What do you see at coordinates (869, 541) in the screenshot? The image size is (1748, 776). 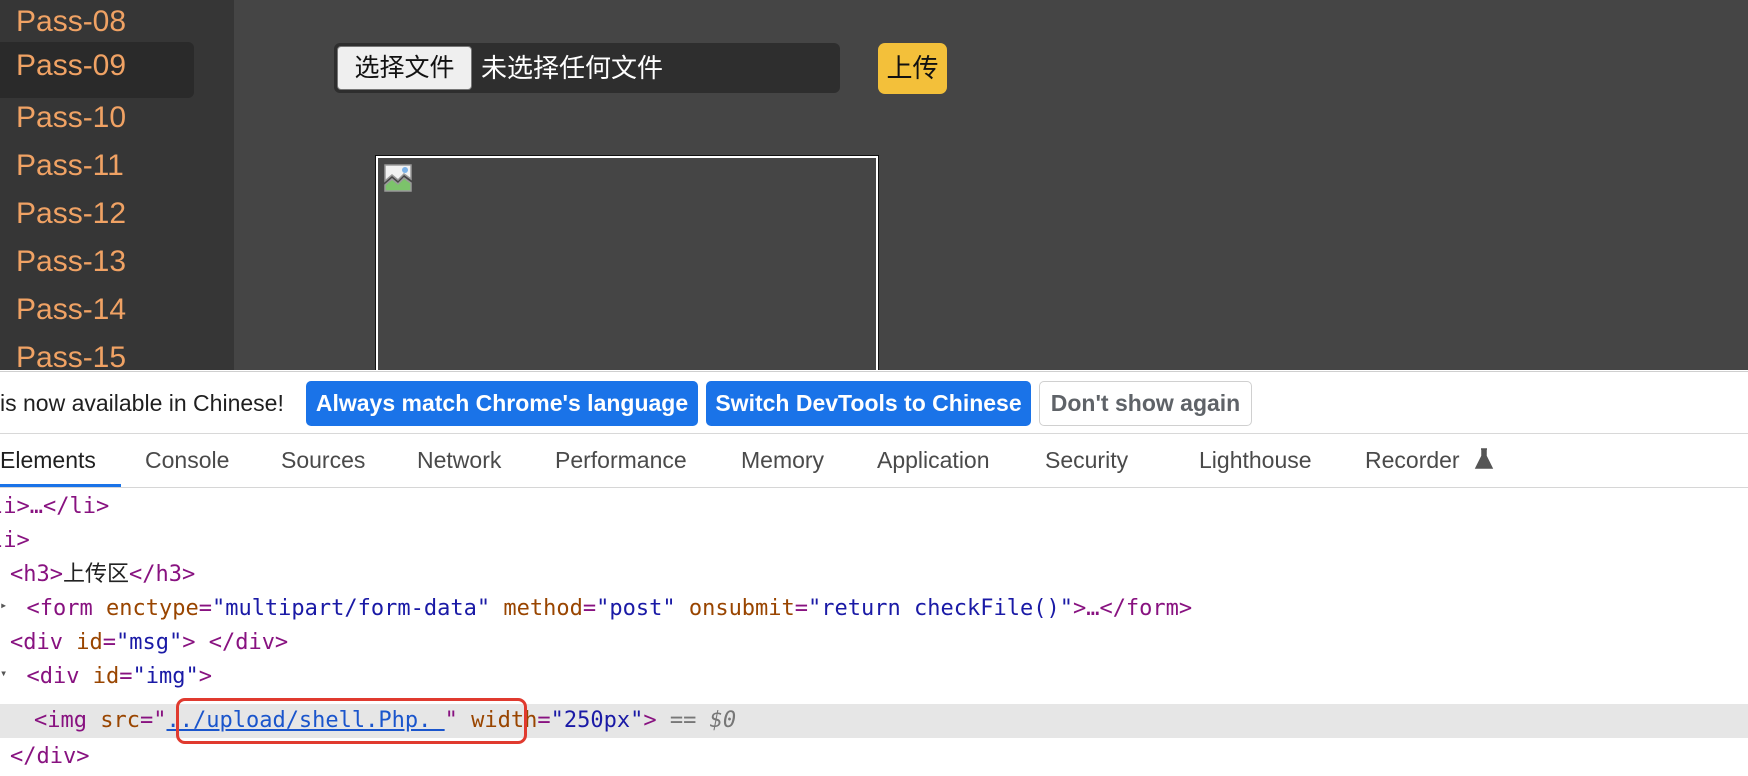 I see `dom-line: li>` at bounding box center [869, 541].